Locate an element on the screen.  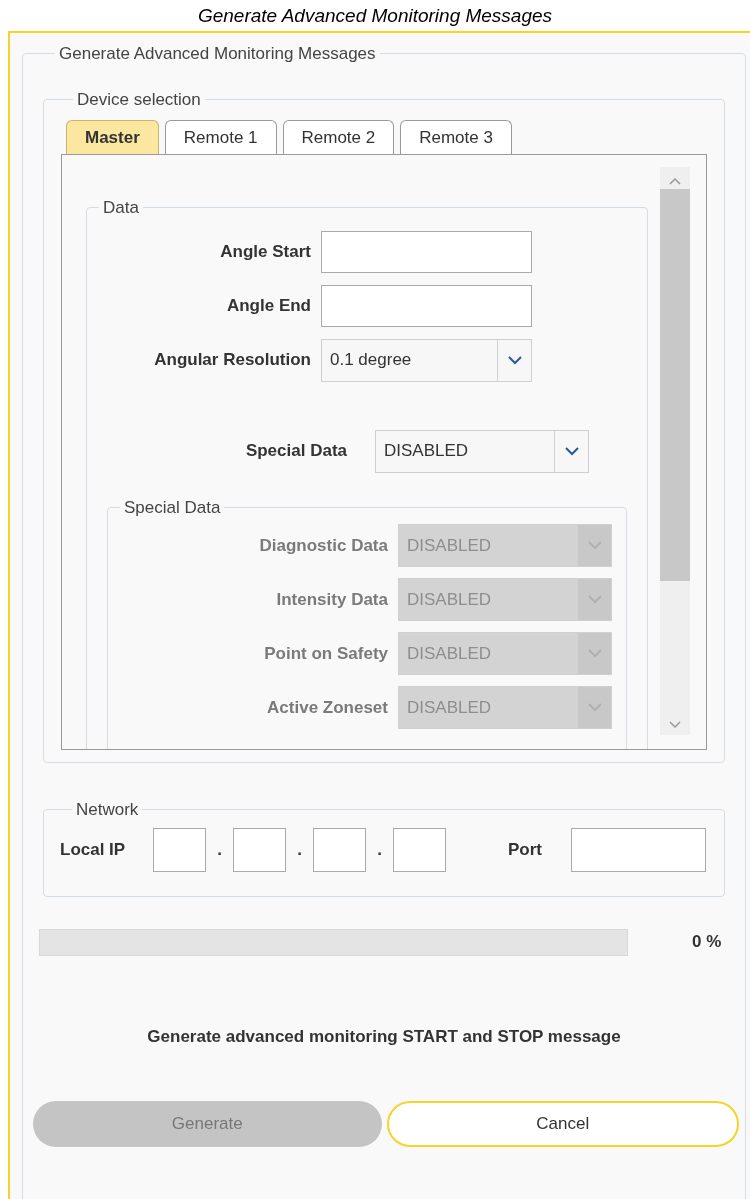
scrollbar is located at coordinates (675, 451).